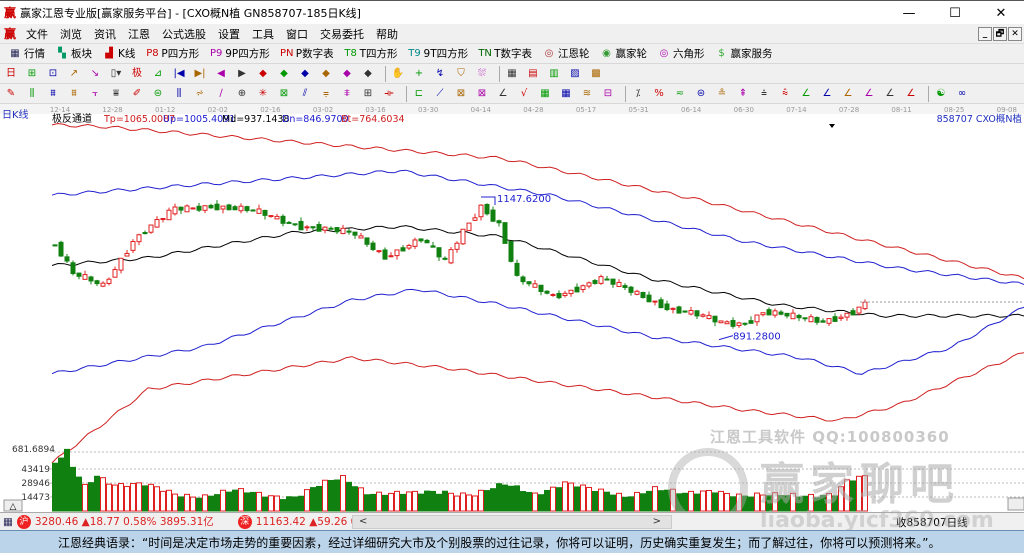 This screenshot has width=1024, height=553. What do you see at coordinates (596, 74) in the screenshot?
I see `tool-icon: ▩` at bounding box center [596, 74].